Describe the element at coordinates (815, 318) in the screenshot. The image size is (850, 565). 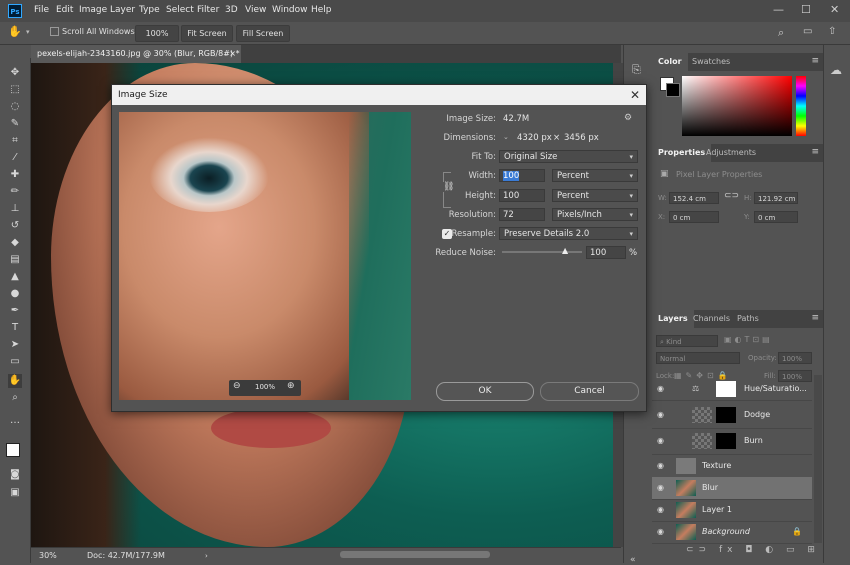
I see `layers-panel-menu-icon: ≡` at that location.